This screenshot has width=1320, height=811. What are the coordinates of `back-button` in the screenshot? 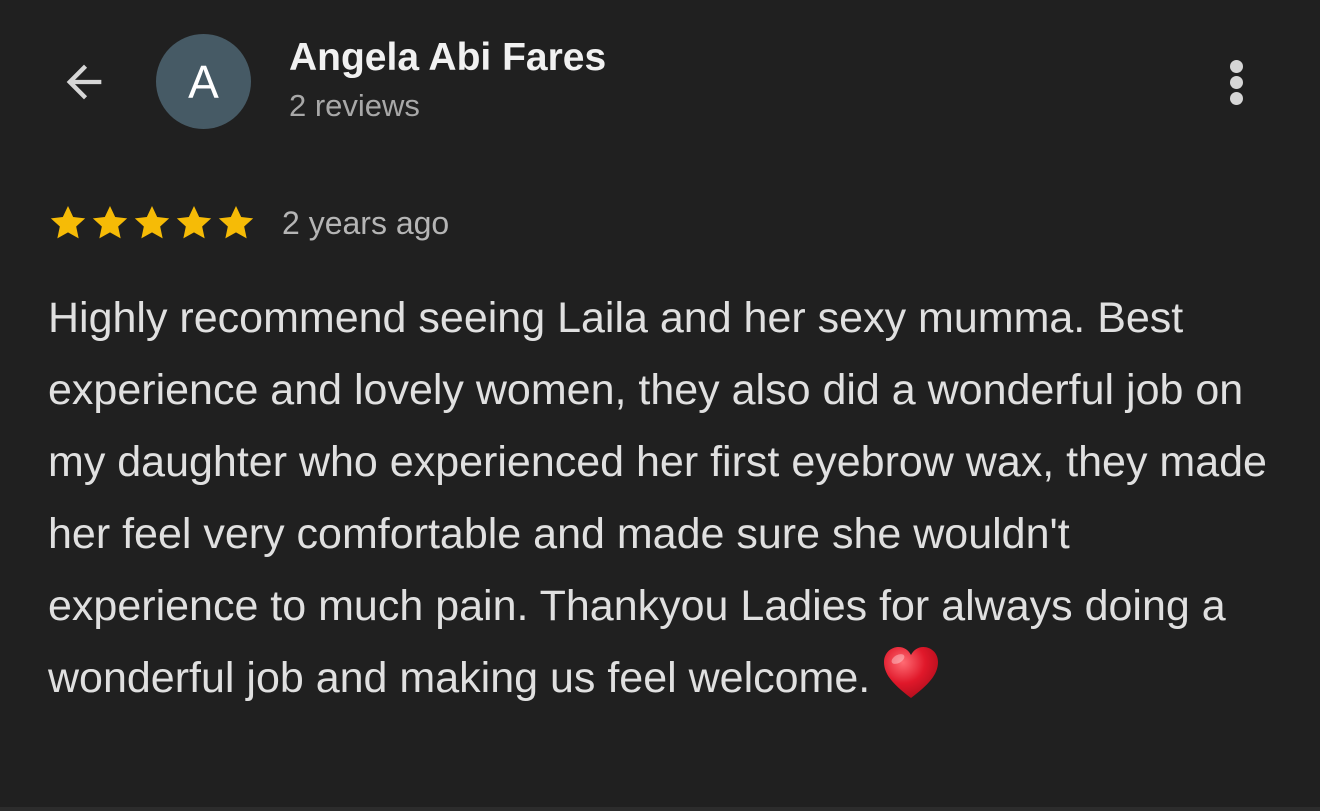 It's located at (84, 82).